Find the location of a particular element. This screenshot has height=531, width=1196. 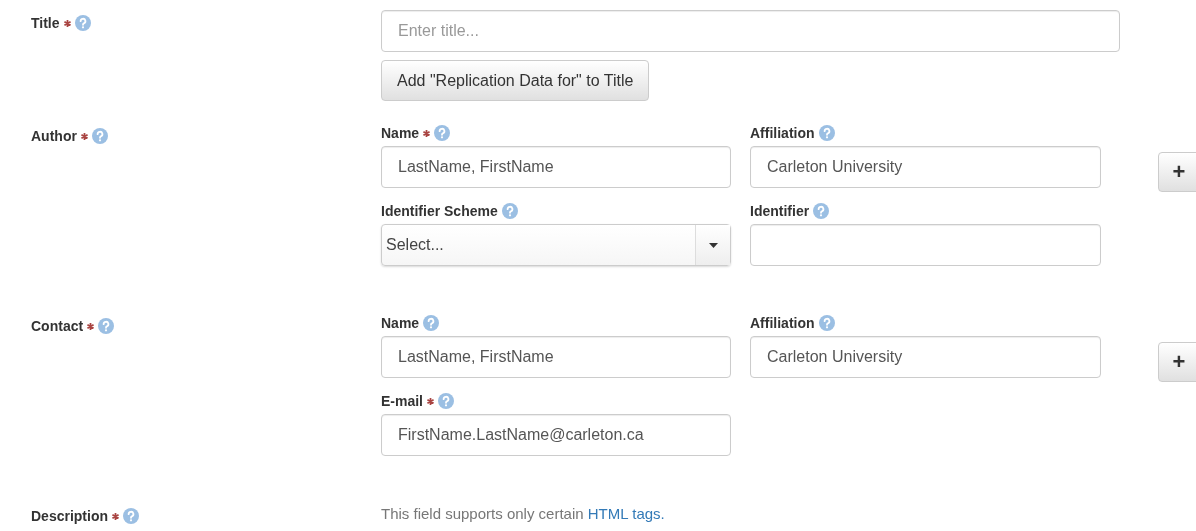

text-field: FirstName.LastName@carleton.ca is located at coordinates (556, 435).